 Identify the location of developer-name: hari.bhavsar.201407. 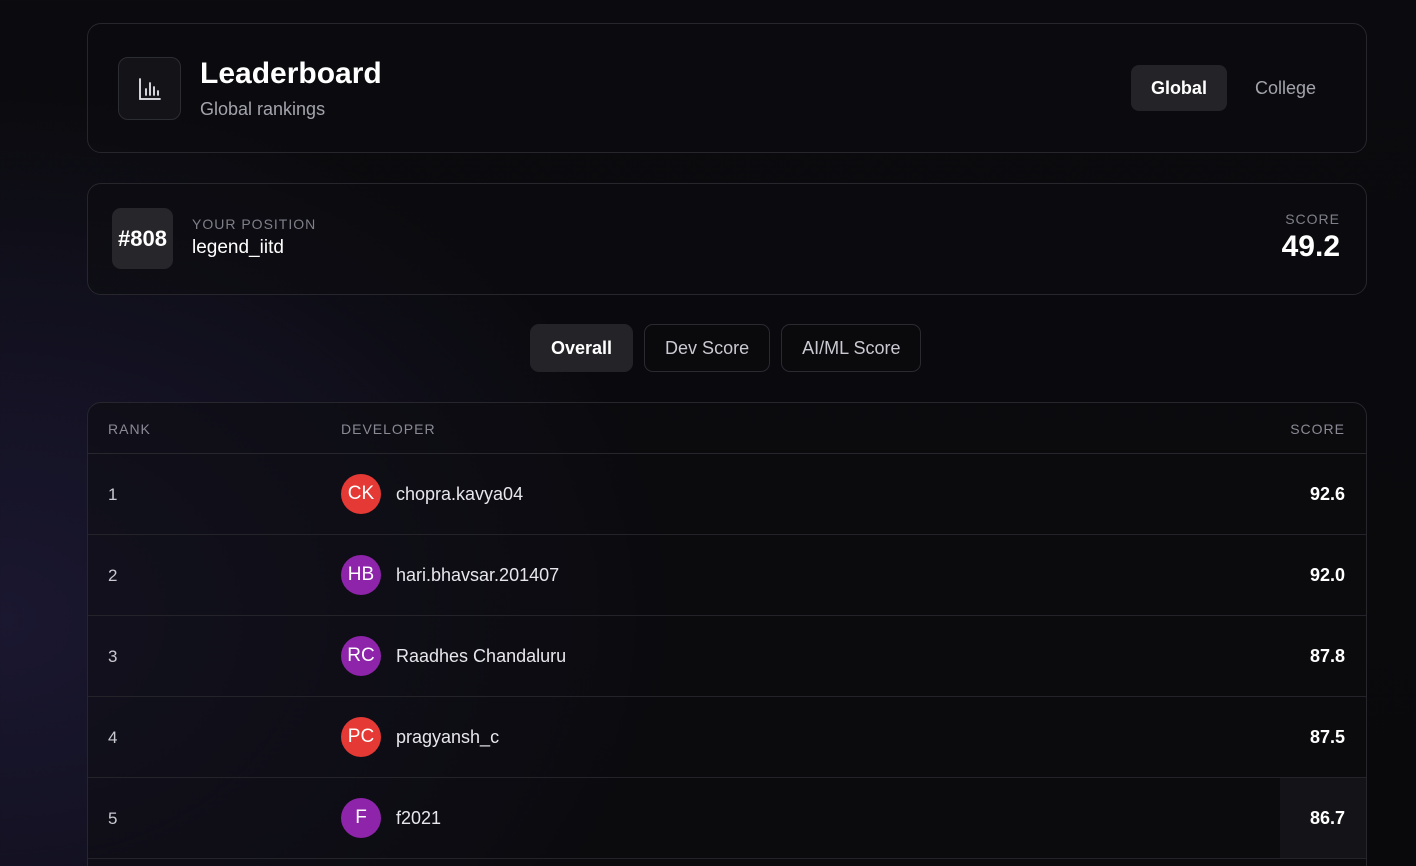
(477, 575).